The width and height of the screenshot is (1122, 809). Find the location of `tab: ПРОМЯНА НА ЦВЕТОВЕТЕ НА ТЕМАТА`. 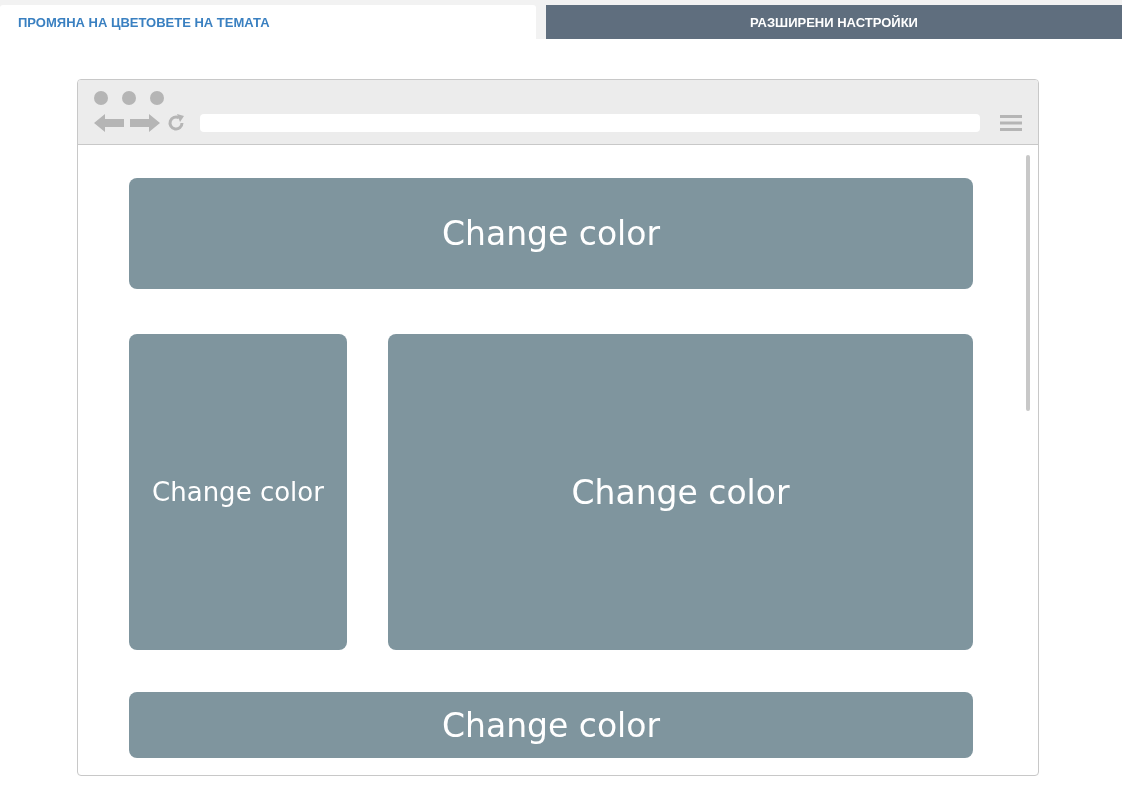

tab: ПРОМЯНА НА ЦВЕТОВЕТЕ НА ТЕМАТА is located at coordinates (268, 22).